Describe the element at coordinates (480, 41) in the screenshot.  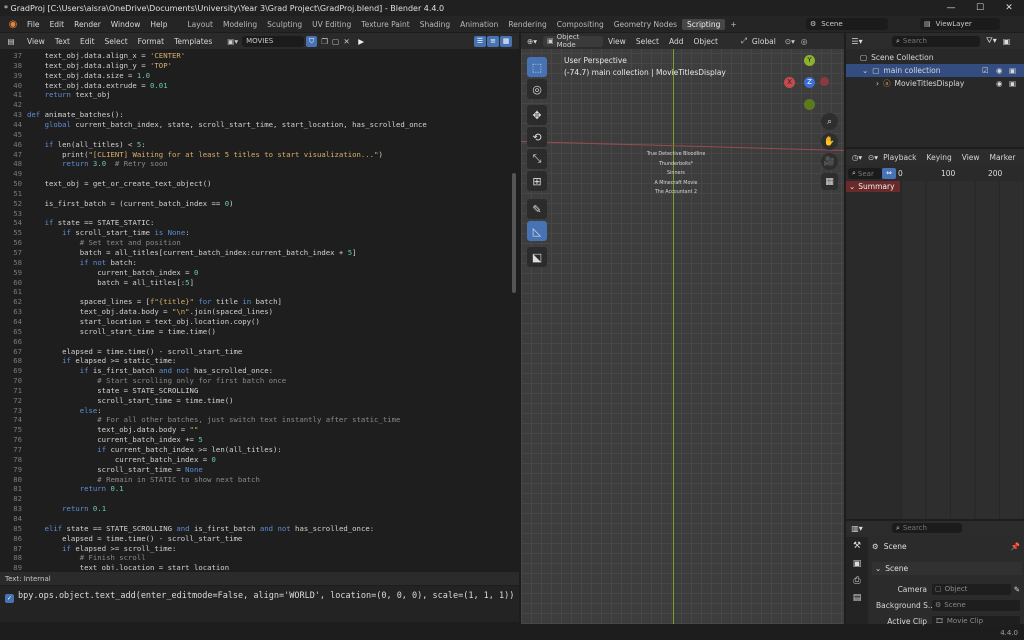
I see `line-numbers-toggle-icon: ☰` at that location.